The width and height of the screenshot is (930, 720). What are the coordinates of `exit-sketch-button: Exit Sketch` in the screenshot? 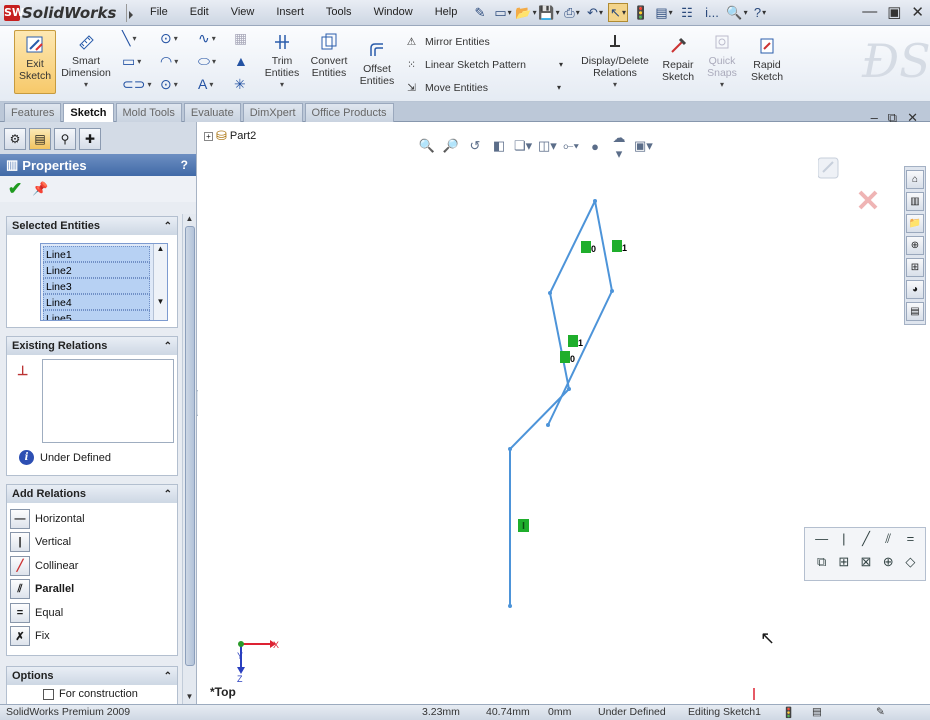 It's located at (35, 62).